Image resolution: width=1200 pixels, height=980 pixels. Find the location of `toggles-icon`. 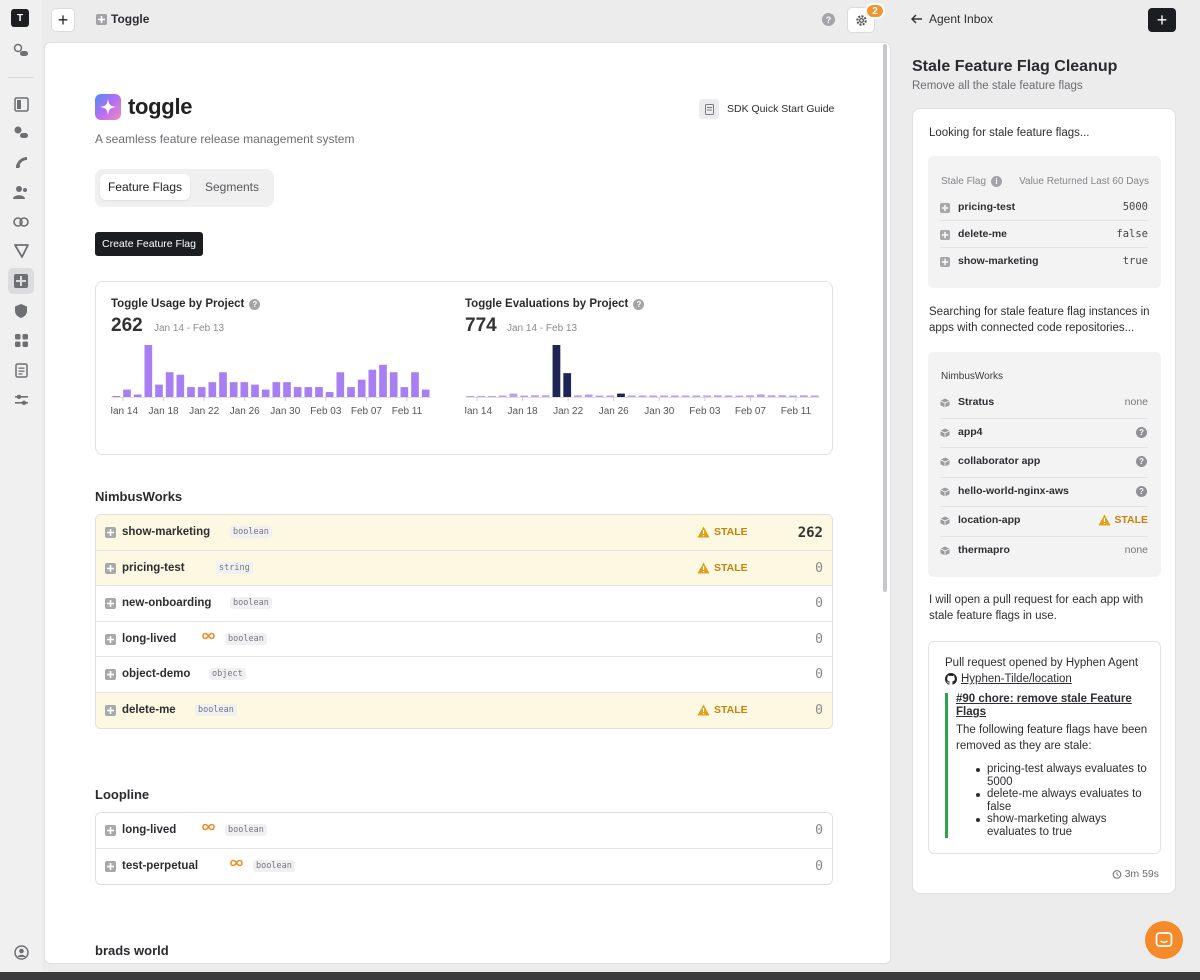

toggles-icon is located at coordinates (21, 51).